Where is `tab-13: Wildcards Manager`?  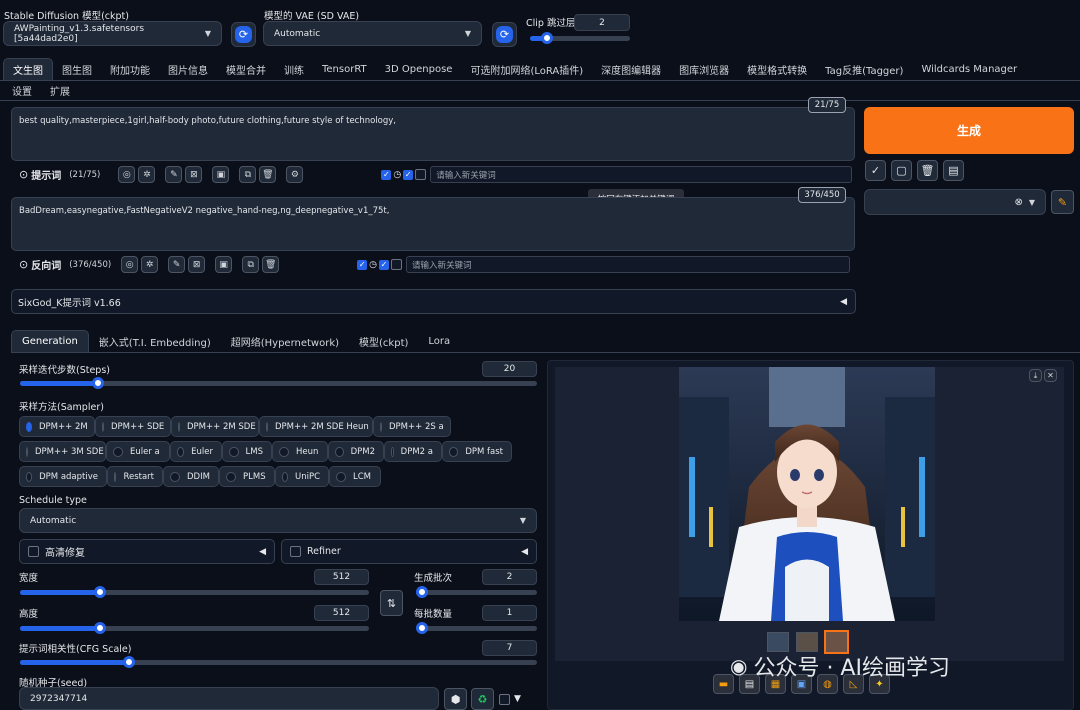 tab-13: Wildcards Manager is located at coordinates (969, 69).